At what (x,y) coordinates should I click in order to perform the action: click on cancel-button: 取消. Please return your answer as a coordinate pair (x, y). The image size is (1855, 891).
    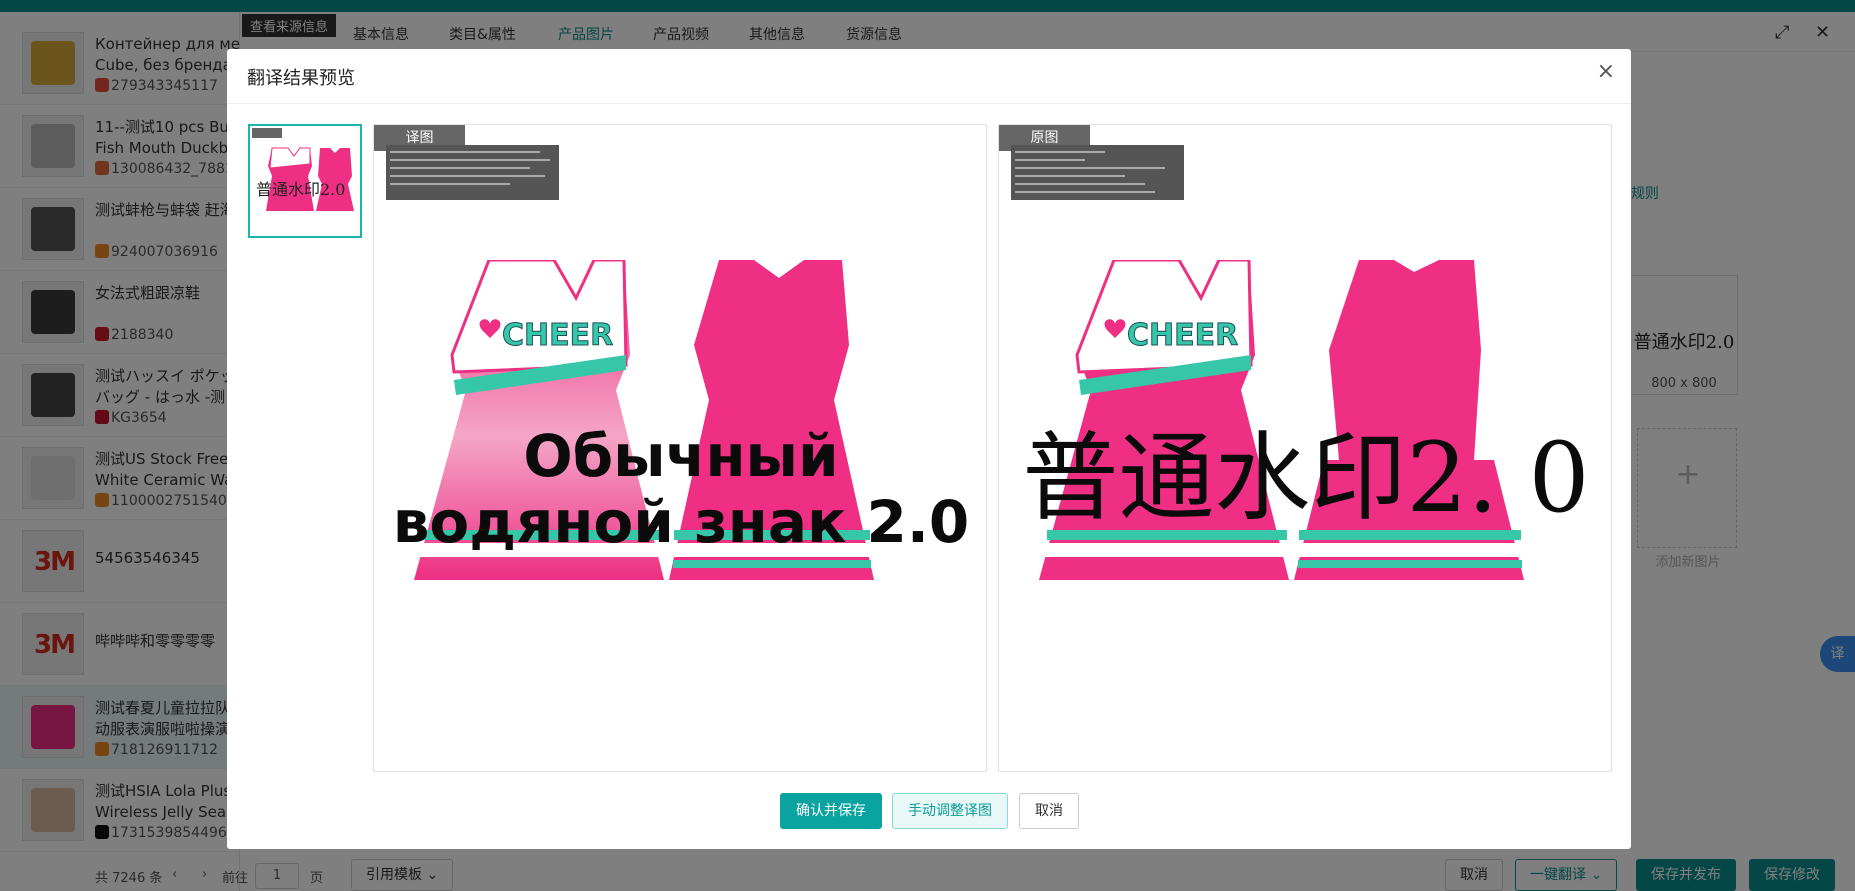
    Looking at the image, I should click on (1049, 811).